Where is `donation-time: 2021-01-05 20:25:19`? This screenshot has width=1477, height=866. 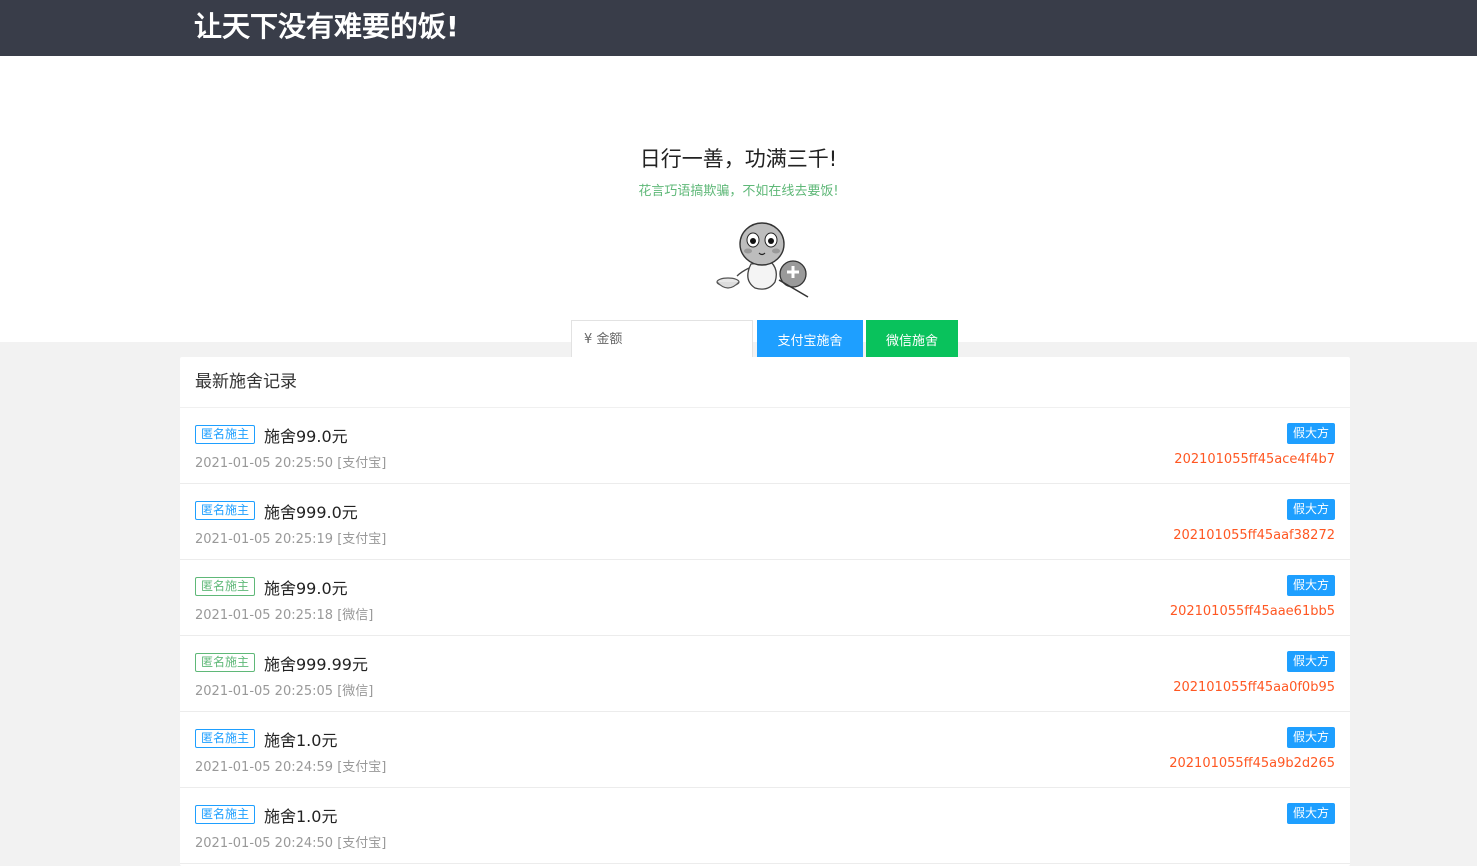 donation-time: 2021-01-05 20:25:19 is located at coordinates (264, 539).